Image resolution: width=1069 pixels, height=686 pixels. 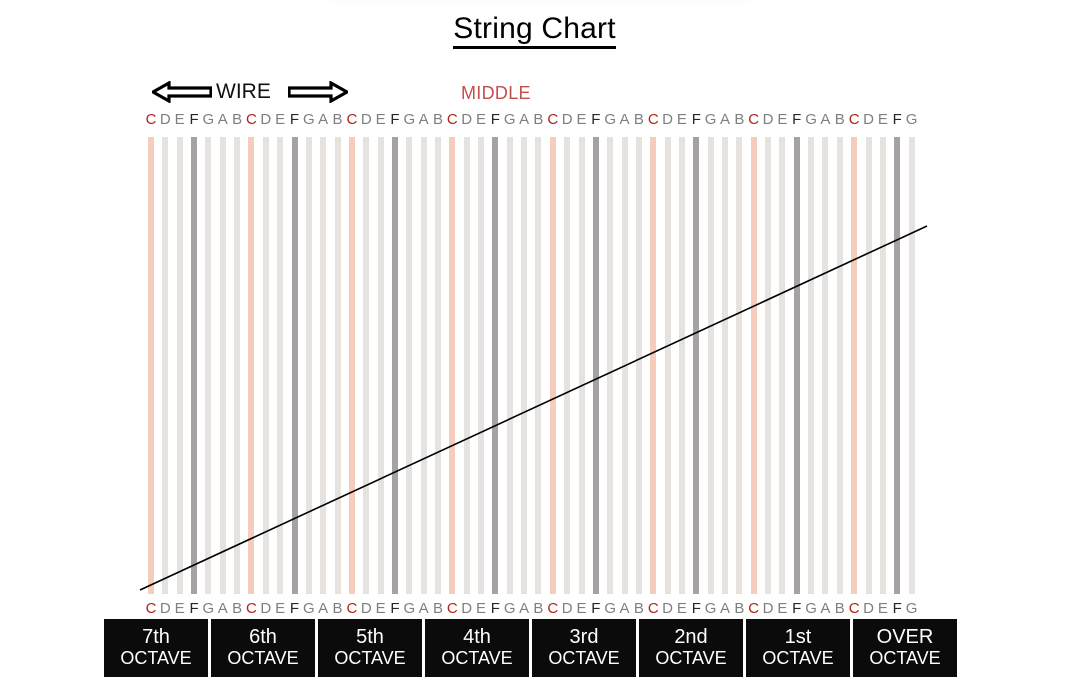 I want to click on octave-box: 4th OCTAVE, so click(x=477, y=648).